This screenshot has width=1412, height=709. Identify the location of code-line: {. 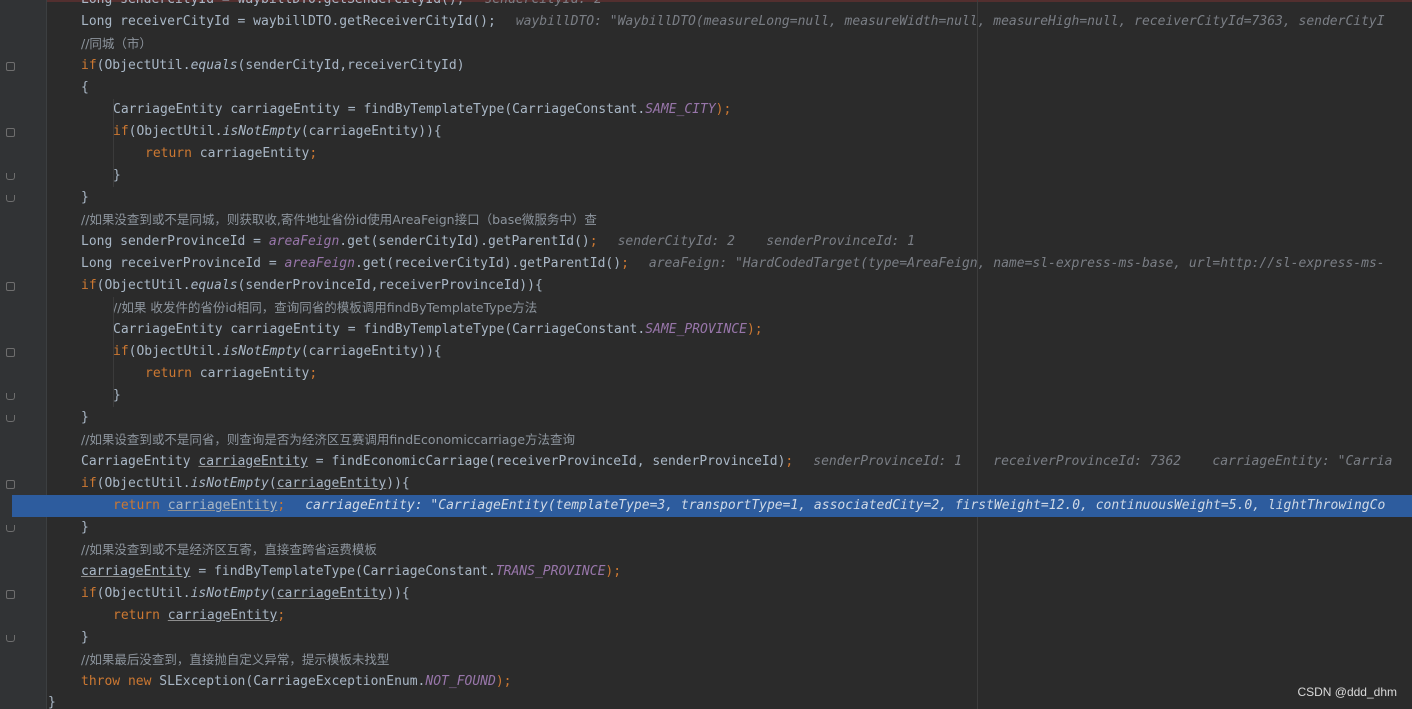
(730, 88).